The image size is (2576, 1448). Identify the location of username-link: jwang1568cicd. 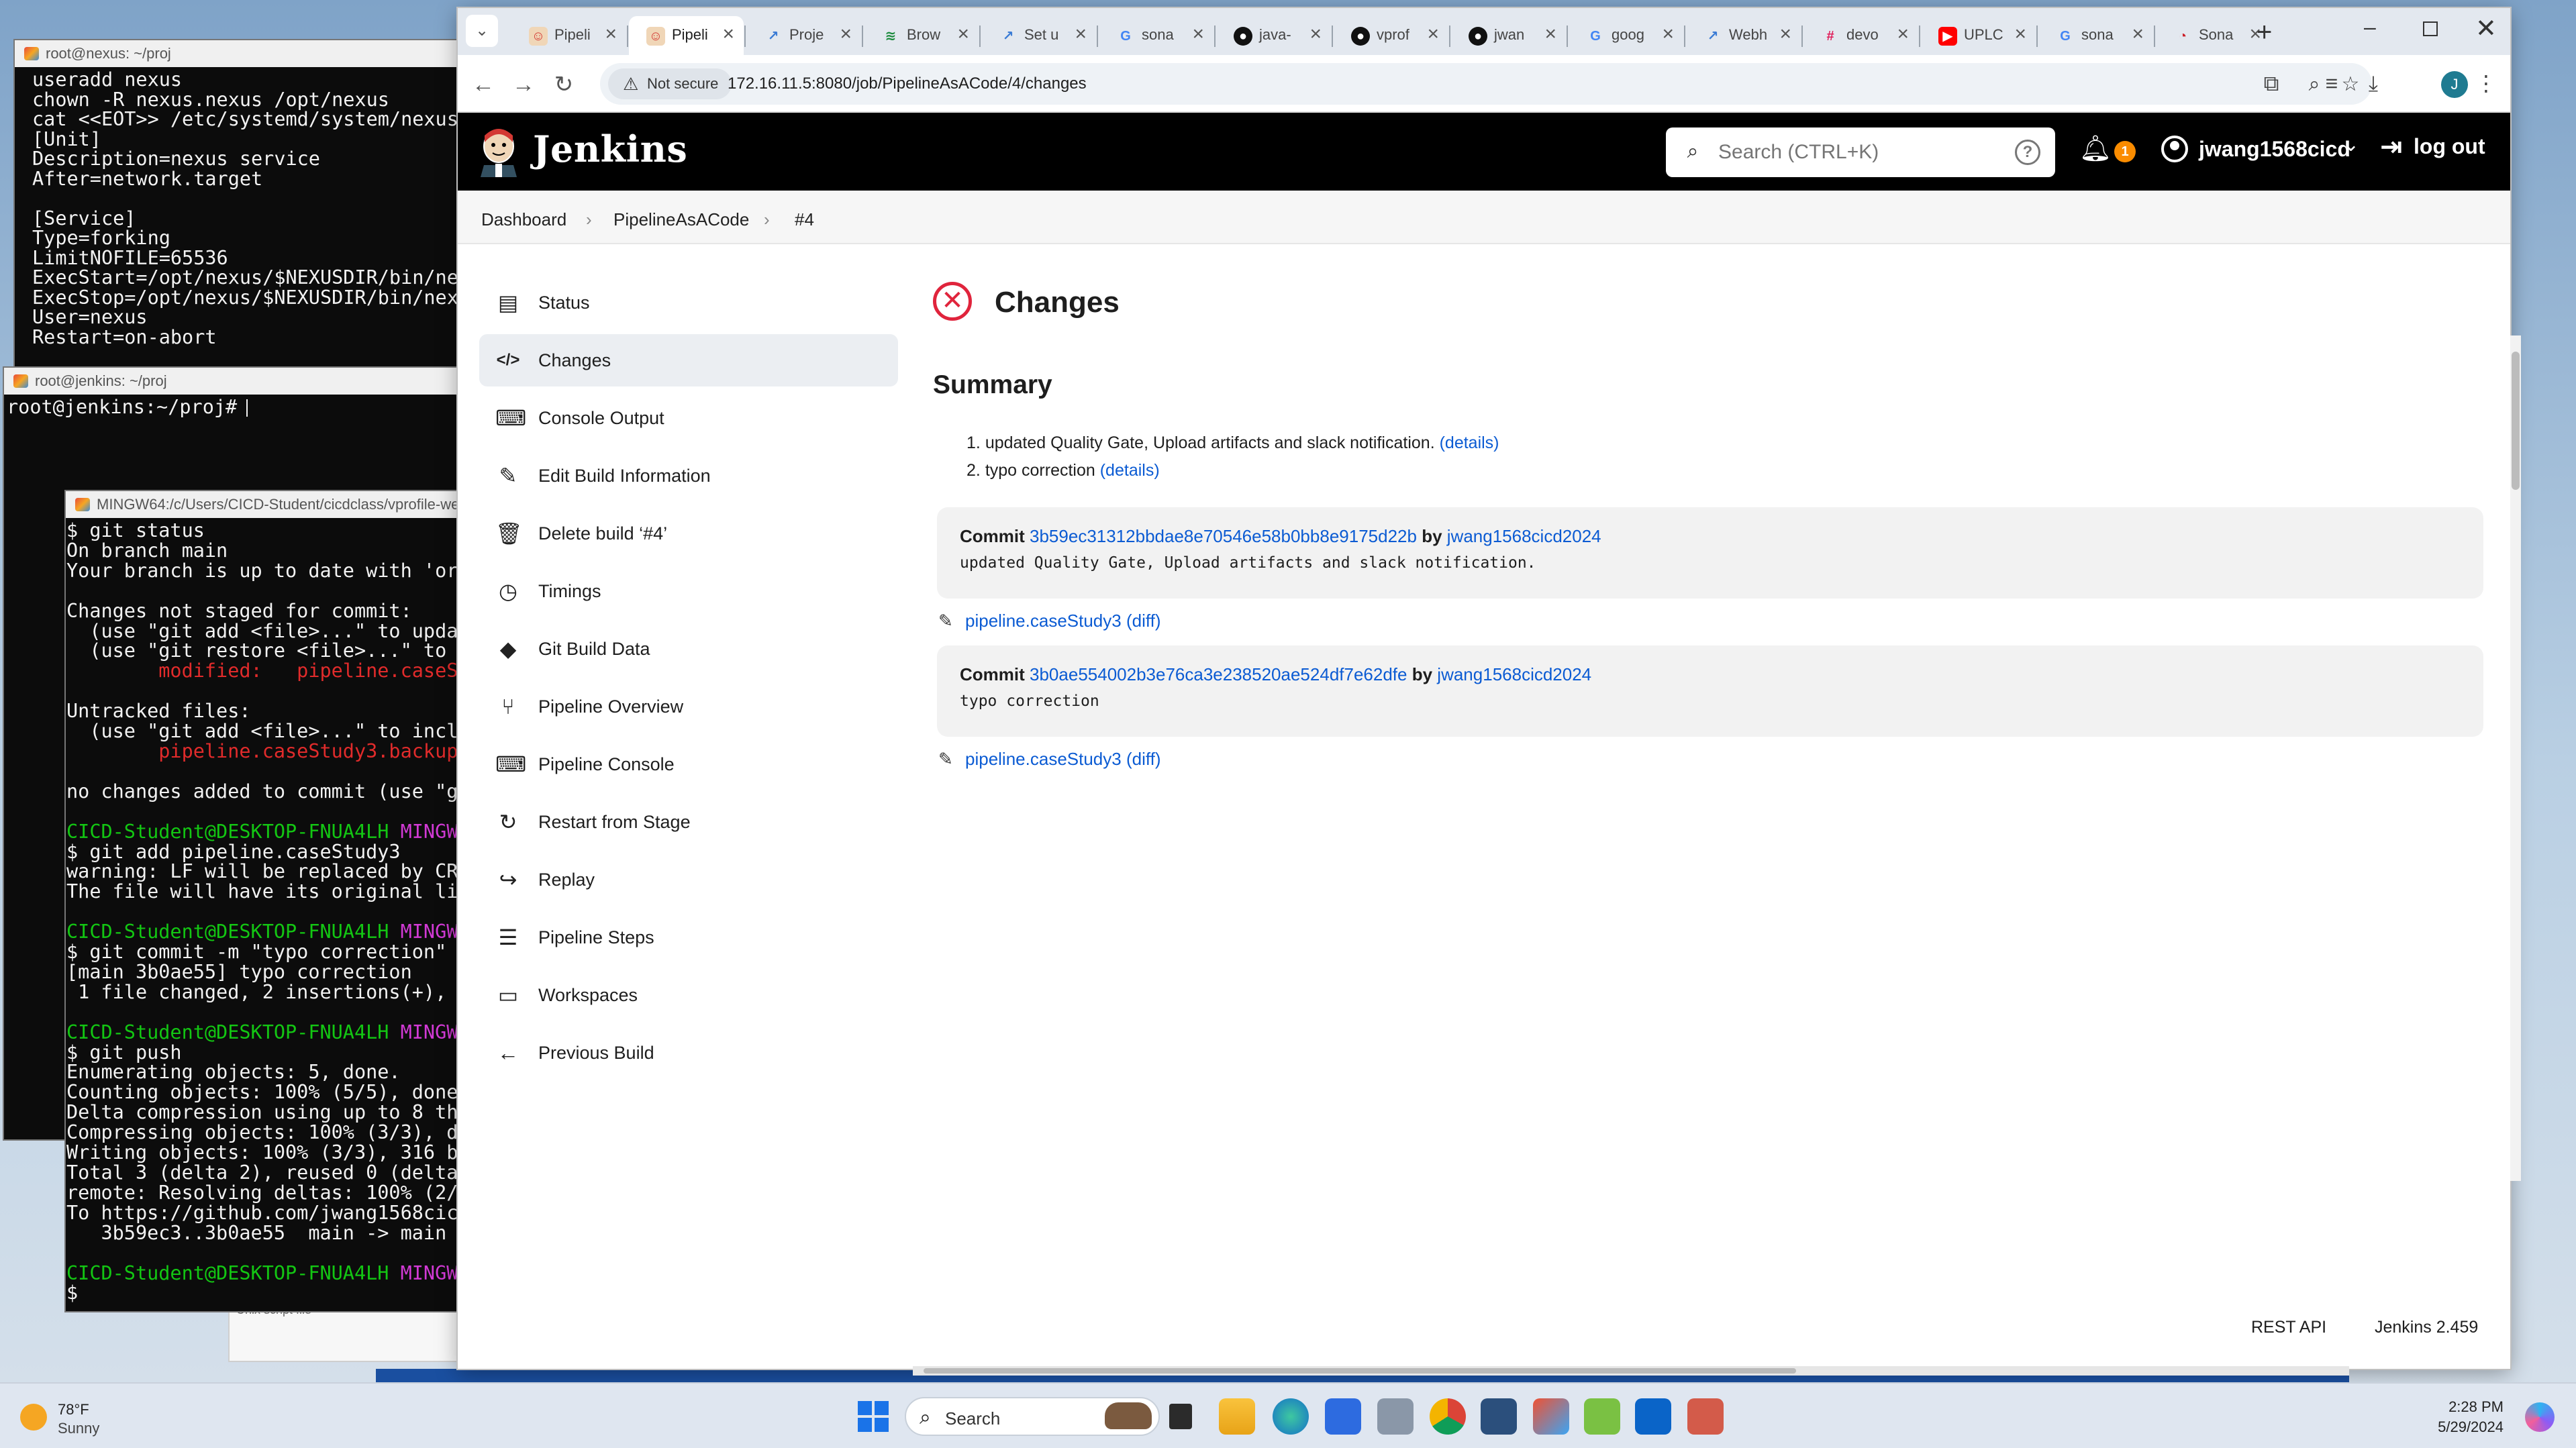
(2274, 149).